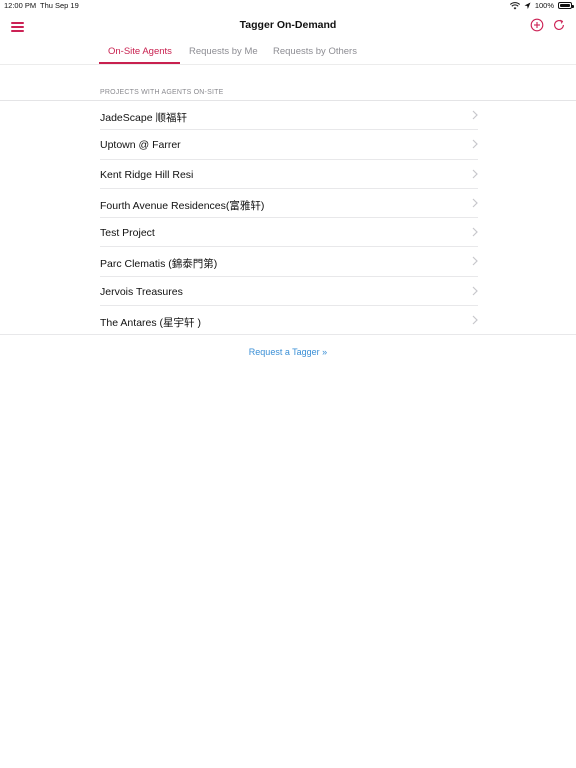  I want to click on project-name: Test Project, so click(127, 233).